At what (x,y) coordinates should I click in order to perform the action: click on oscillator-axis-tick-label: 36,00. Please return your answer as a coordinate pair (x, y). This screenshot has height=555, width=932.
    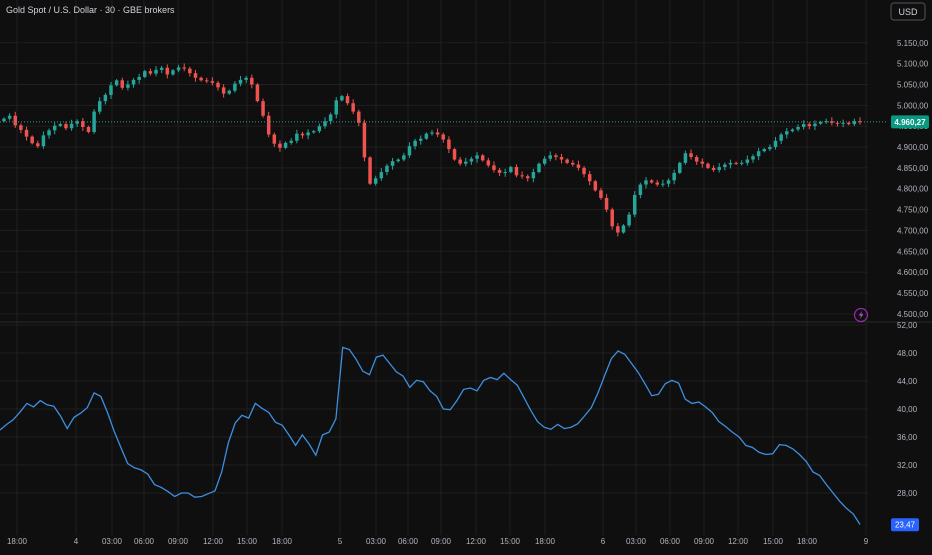
    Looking at the image, I should click on (907, 437).